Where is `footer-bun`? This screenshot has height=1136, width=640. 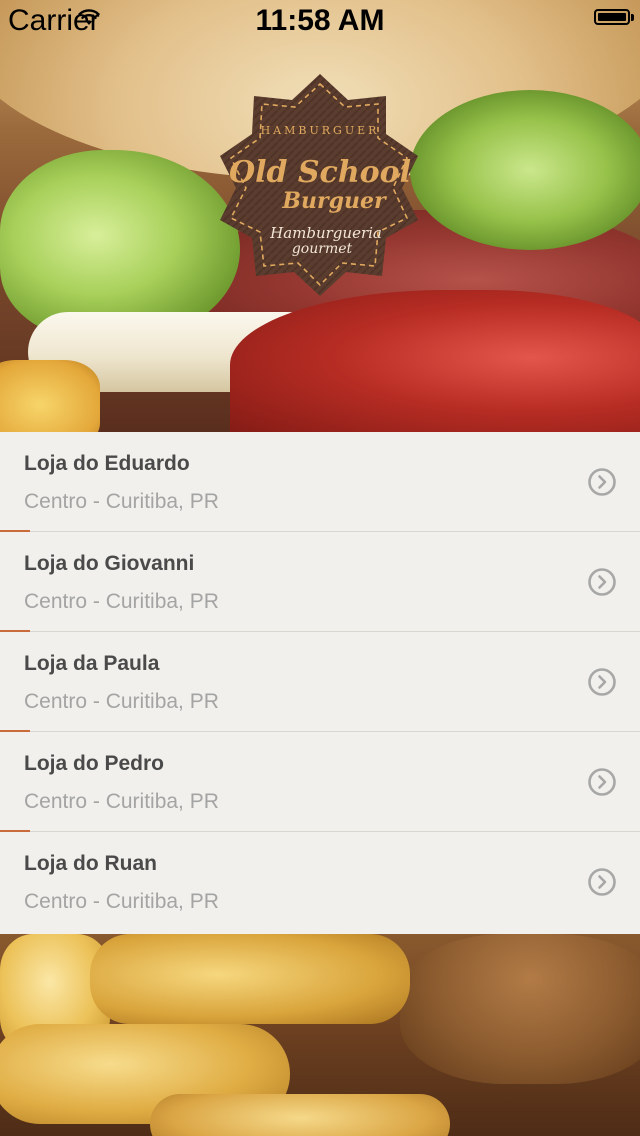
footer-bun is located at coordinates (520, 1009).